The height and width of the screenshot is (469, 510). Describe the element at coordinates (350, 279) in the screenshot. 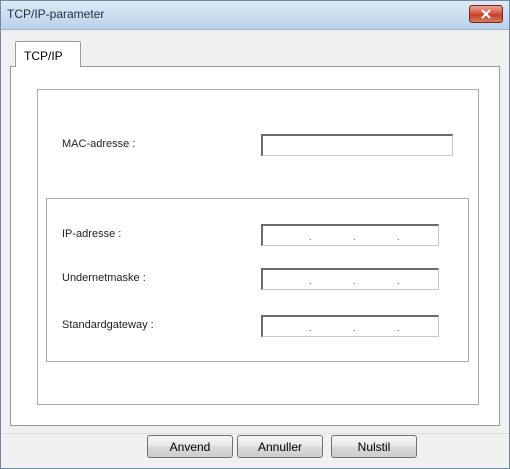

I see `subnet-mask-field: . . .` at that location.